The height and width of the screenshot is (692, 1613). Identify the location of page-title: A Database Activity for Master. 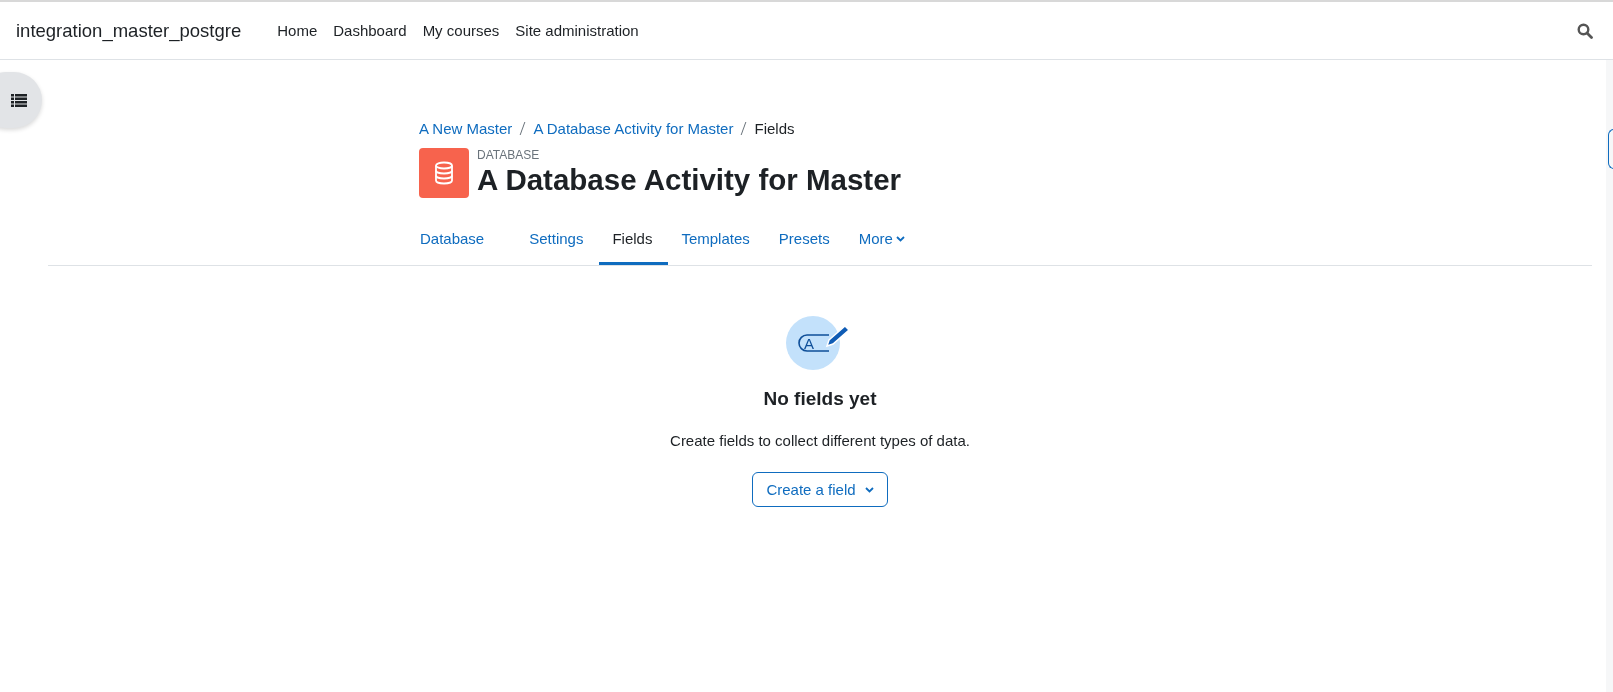
(689, 180).